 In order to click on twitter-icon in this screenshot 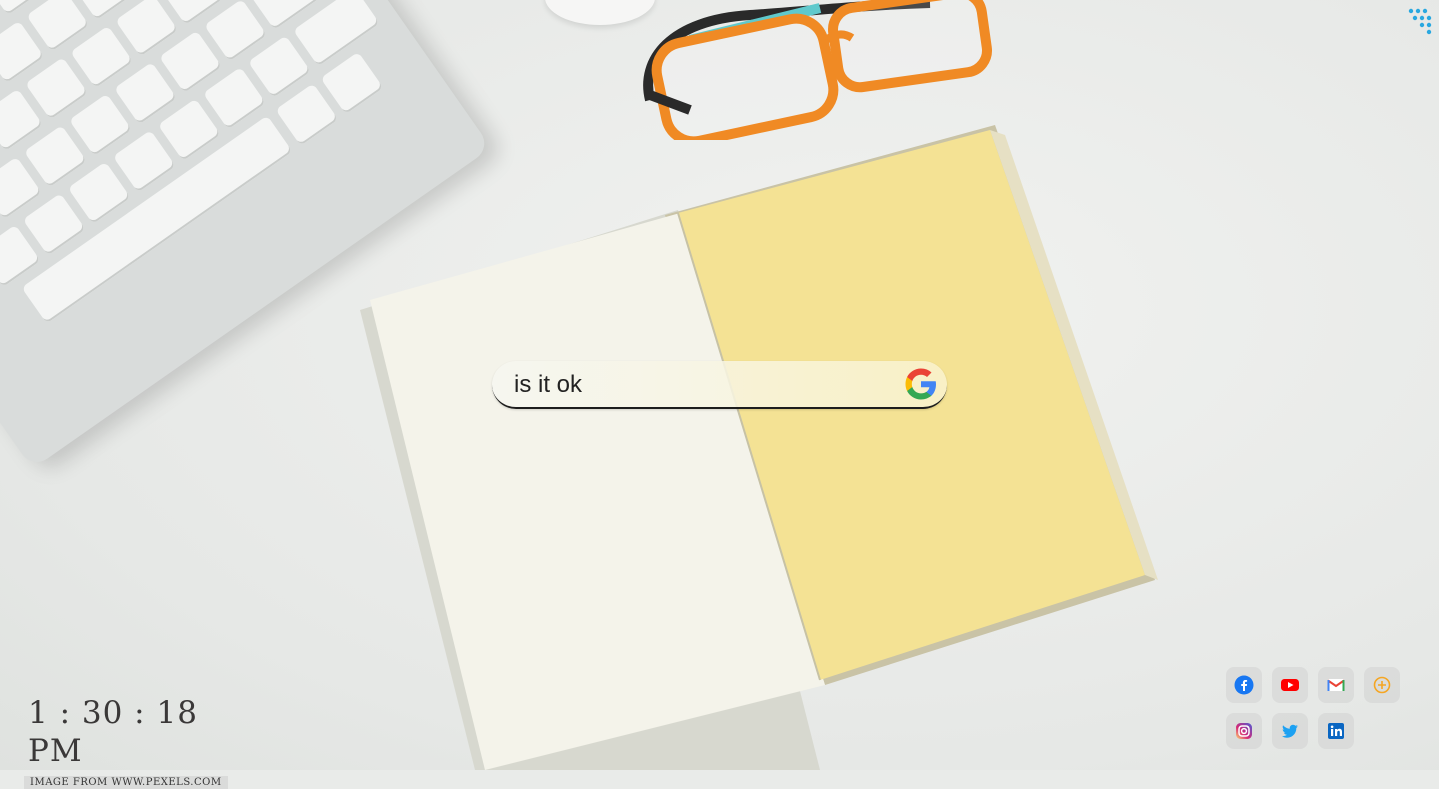, I will do `click(1290, 731)`.